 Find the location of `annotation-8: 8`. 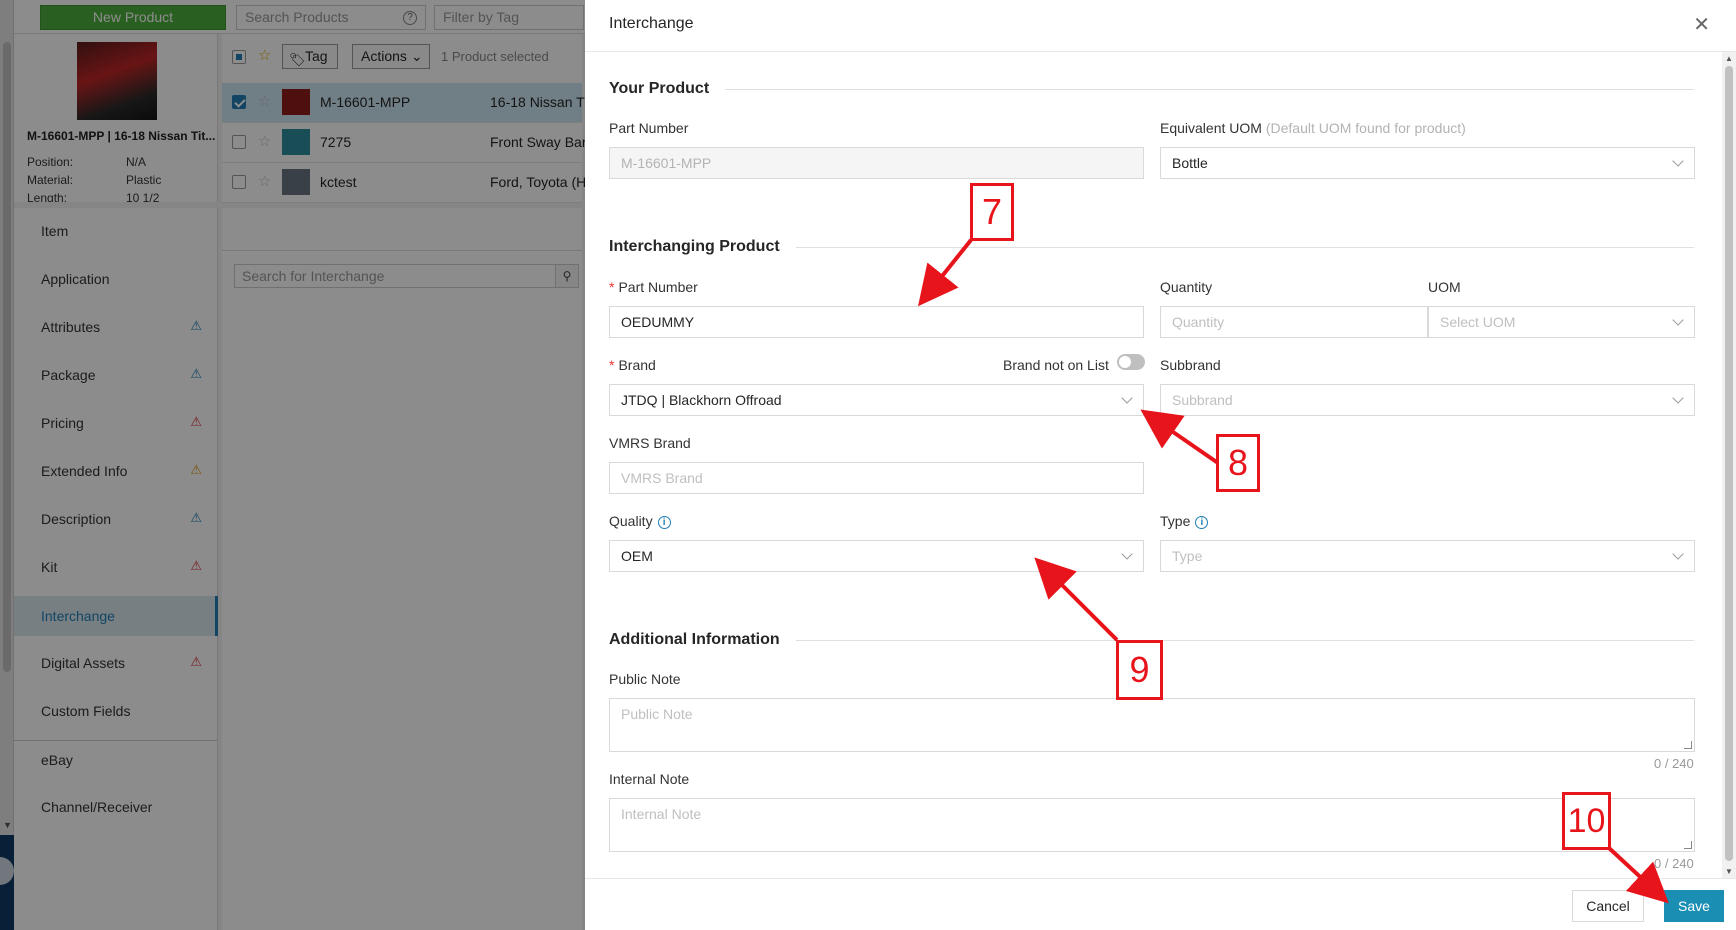

annotation-8: 8 is located at coordinates (1238, 463).